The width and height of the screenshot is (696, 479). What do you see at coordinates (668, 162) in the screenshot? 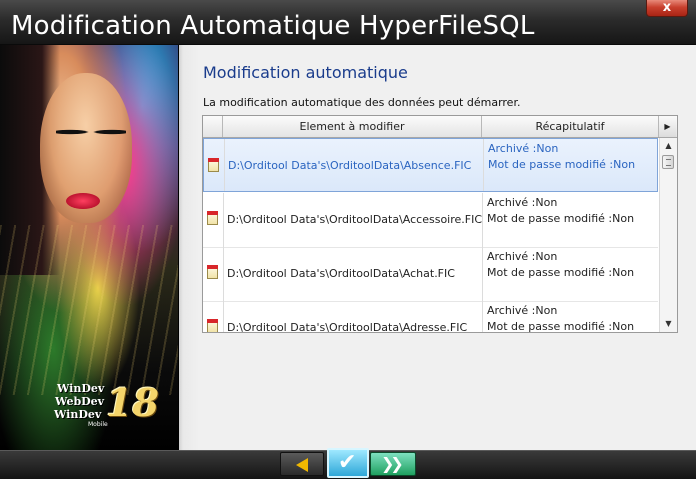
I see `scroll-thumb` at bounding box center [668, 162].